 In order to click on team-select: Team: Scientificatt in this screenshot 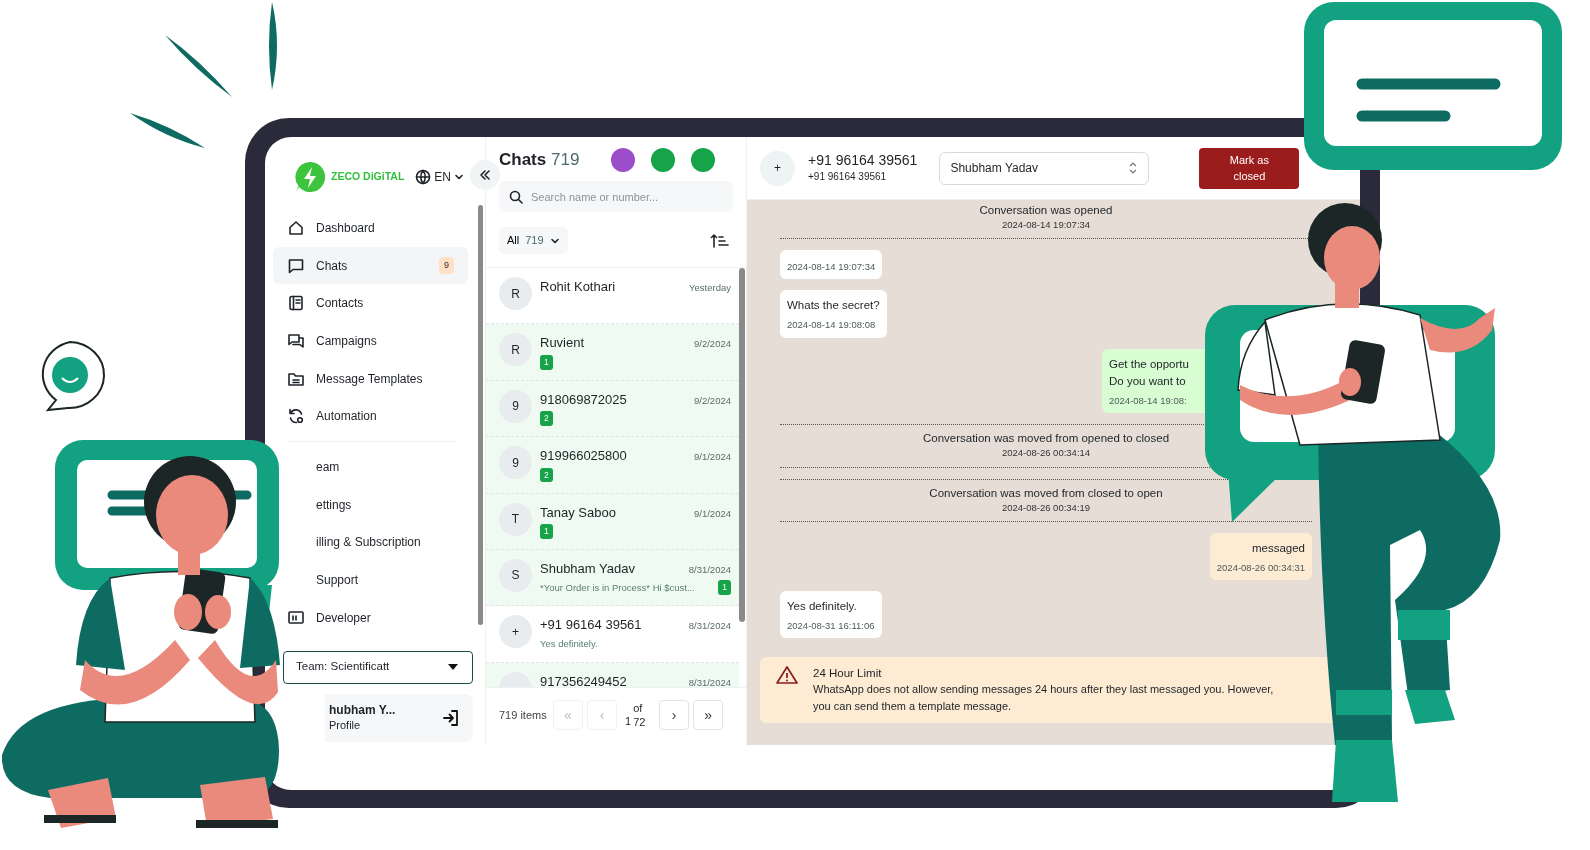, I will do `click(378, 667)`.